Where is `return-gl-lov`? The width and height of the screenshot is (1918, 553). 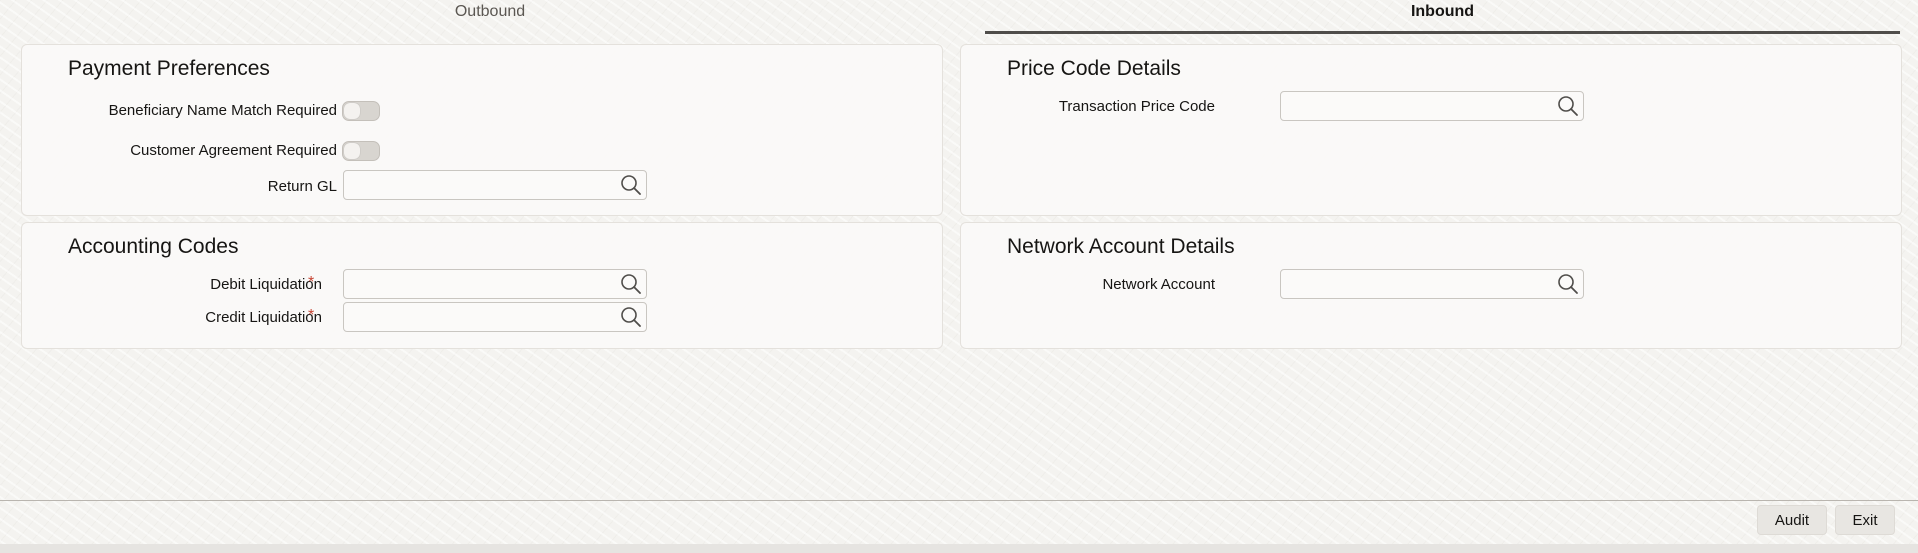 return-gl-lov is located at coordinates (495, 185).